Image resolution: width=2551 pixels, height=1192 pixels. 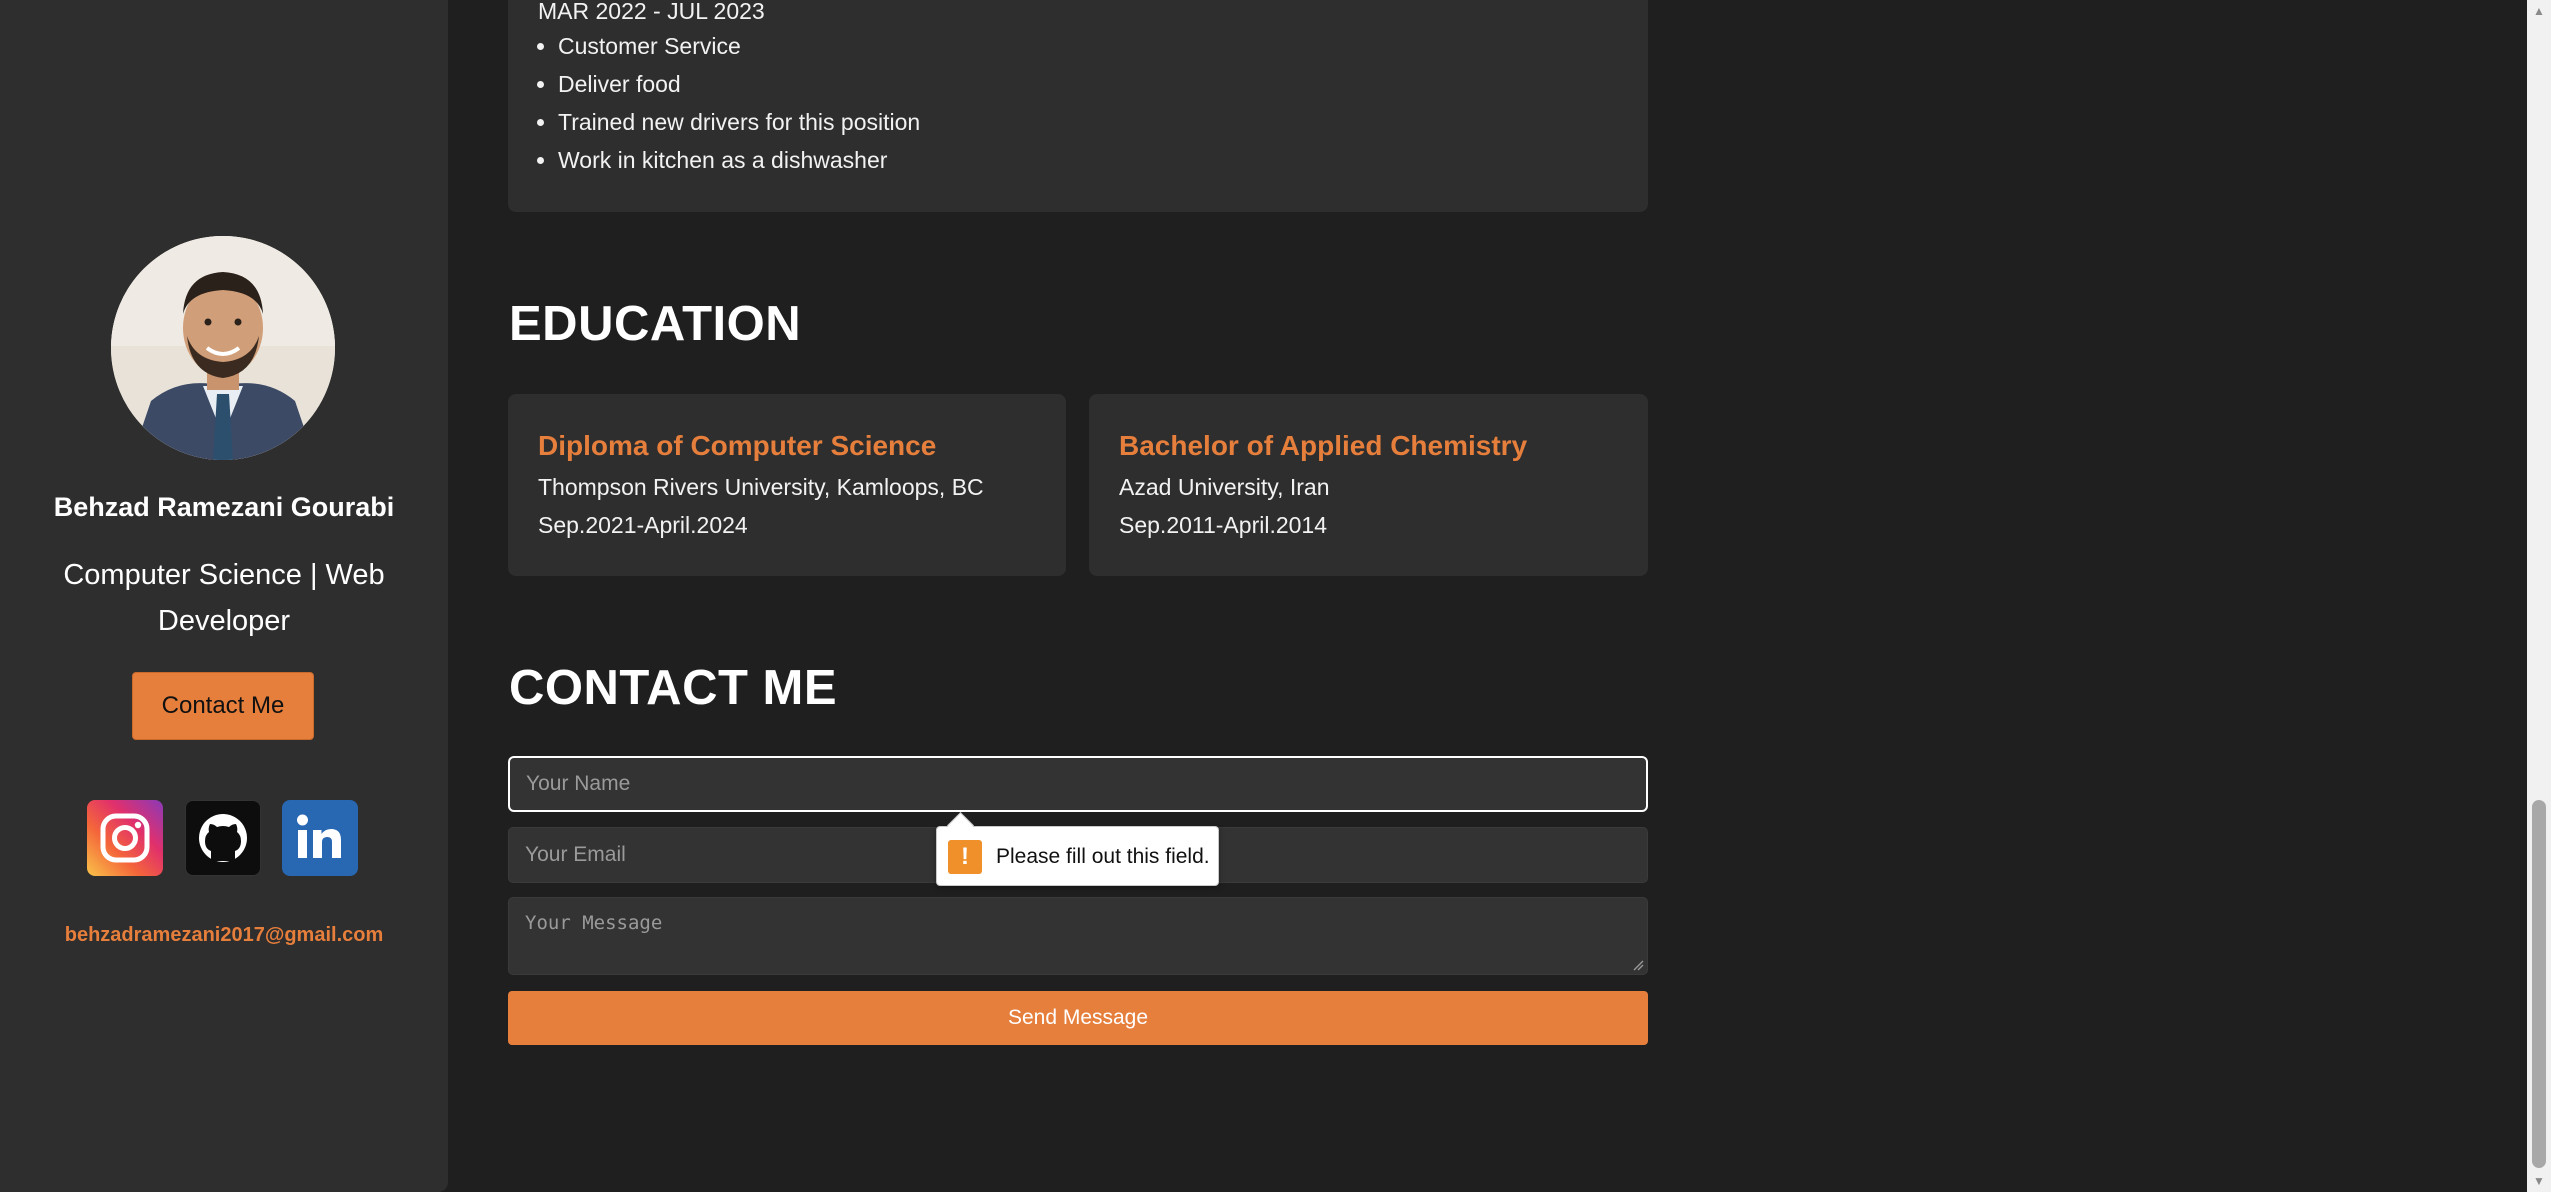 What do you see at coordinates (223, 348) in the screenshot?
I see `profile-photo` at bounding box center [223, 348].